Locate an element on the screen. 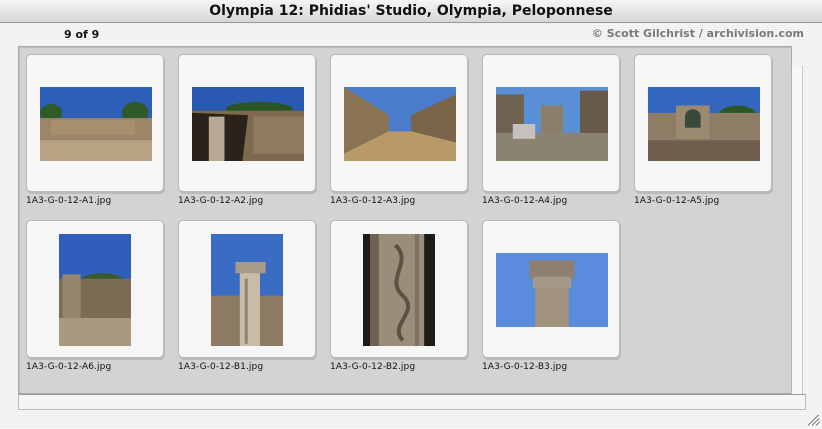 The image size is (822, 429). thumbnail-filename: 1A3-G-0-12-B3.jpg is located at coordinates (525, 367).